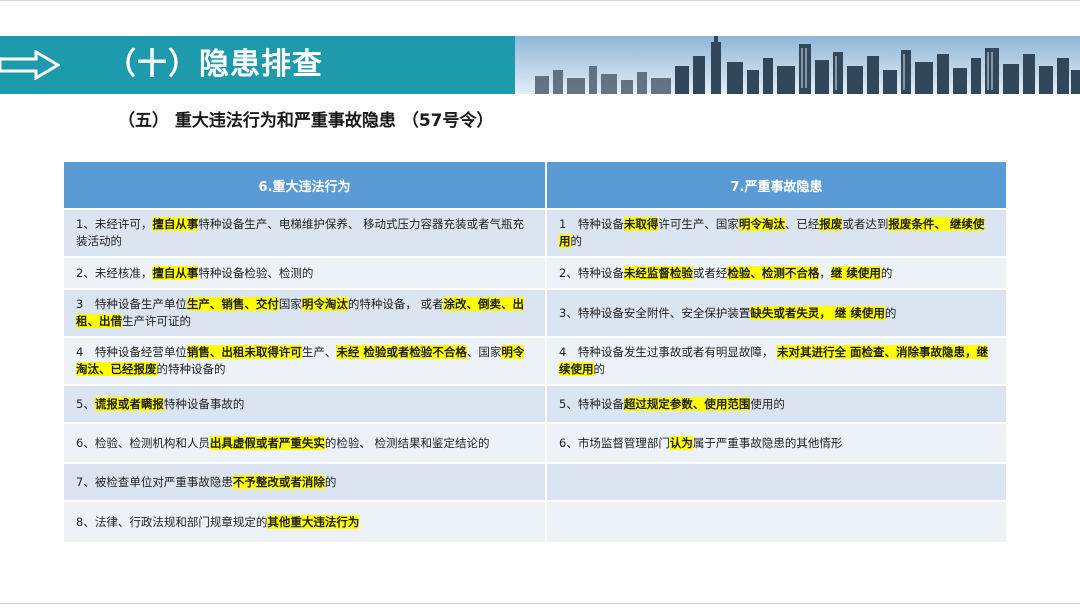  Describe the element at coordinates (244, 352) in the screenshot. I see `highlighted-text: 销售、出租未取得许可` at that location.